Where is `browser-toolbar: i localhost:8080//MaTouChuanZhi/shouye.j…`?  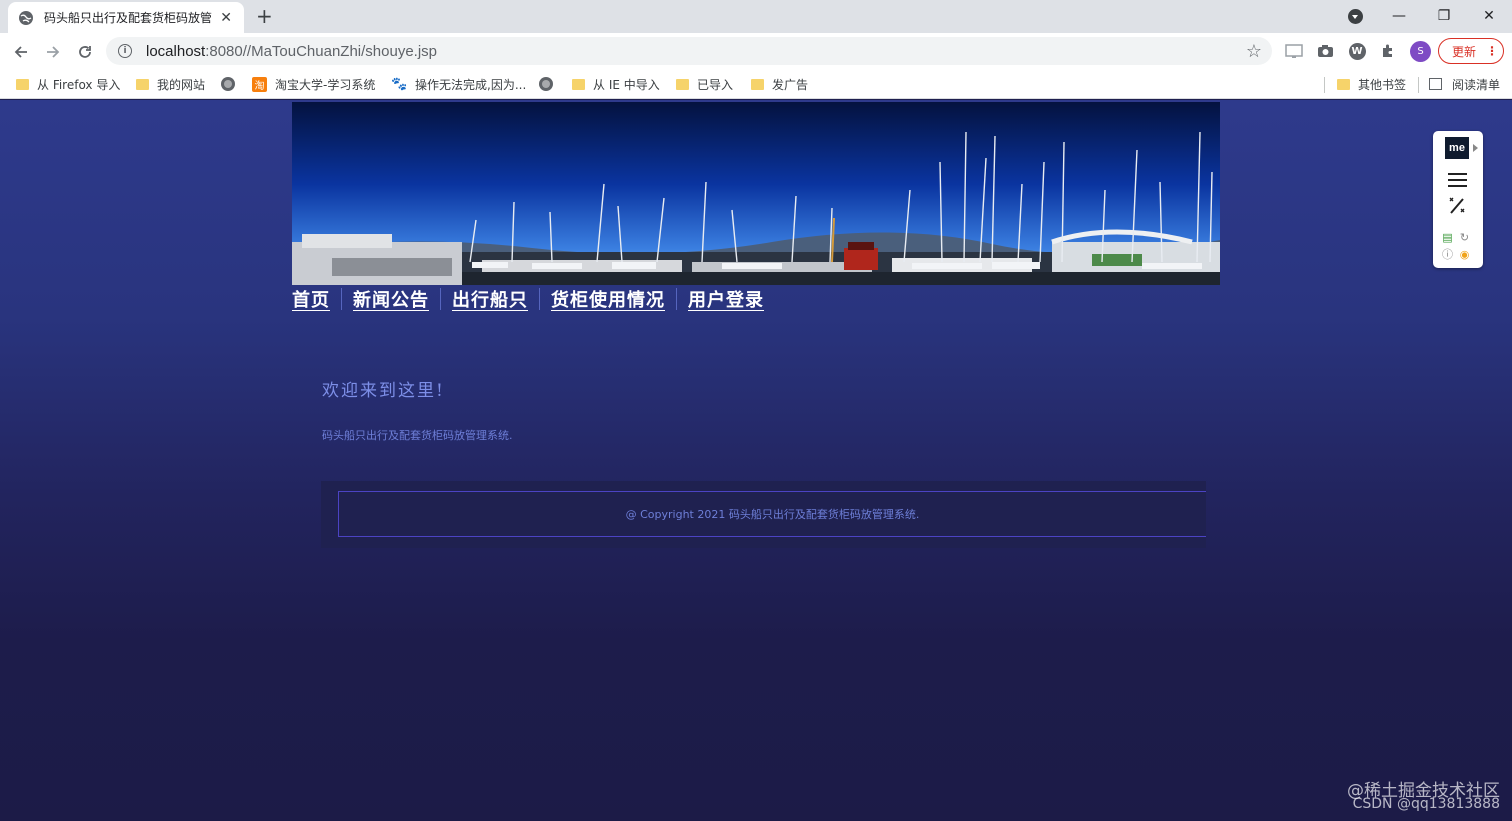 browser-toolbar: i localhost:8080//MaTouChuanZhi/shouye.j… is located at coordinates (756, 51).